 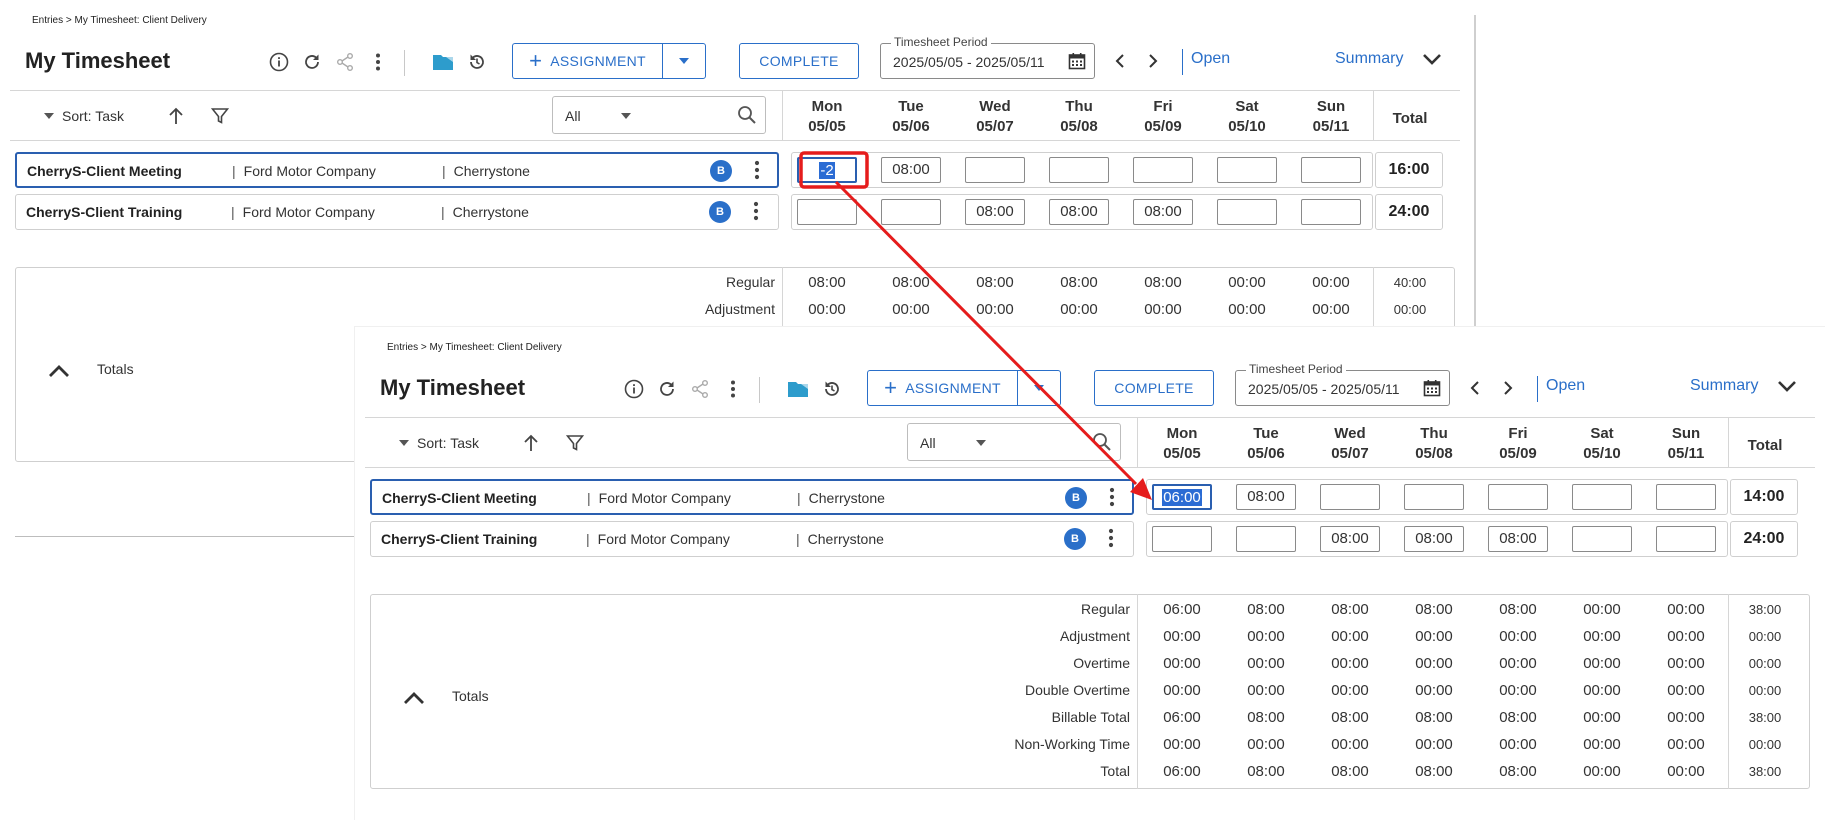 What do you see at coordinates (1764, 497) in the screenshot?
I see `row-total-cell: 14:00` at bounding box center [1764, 497].